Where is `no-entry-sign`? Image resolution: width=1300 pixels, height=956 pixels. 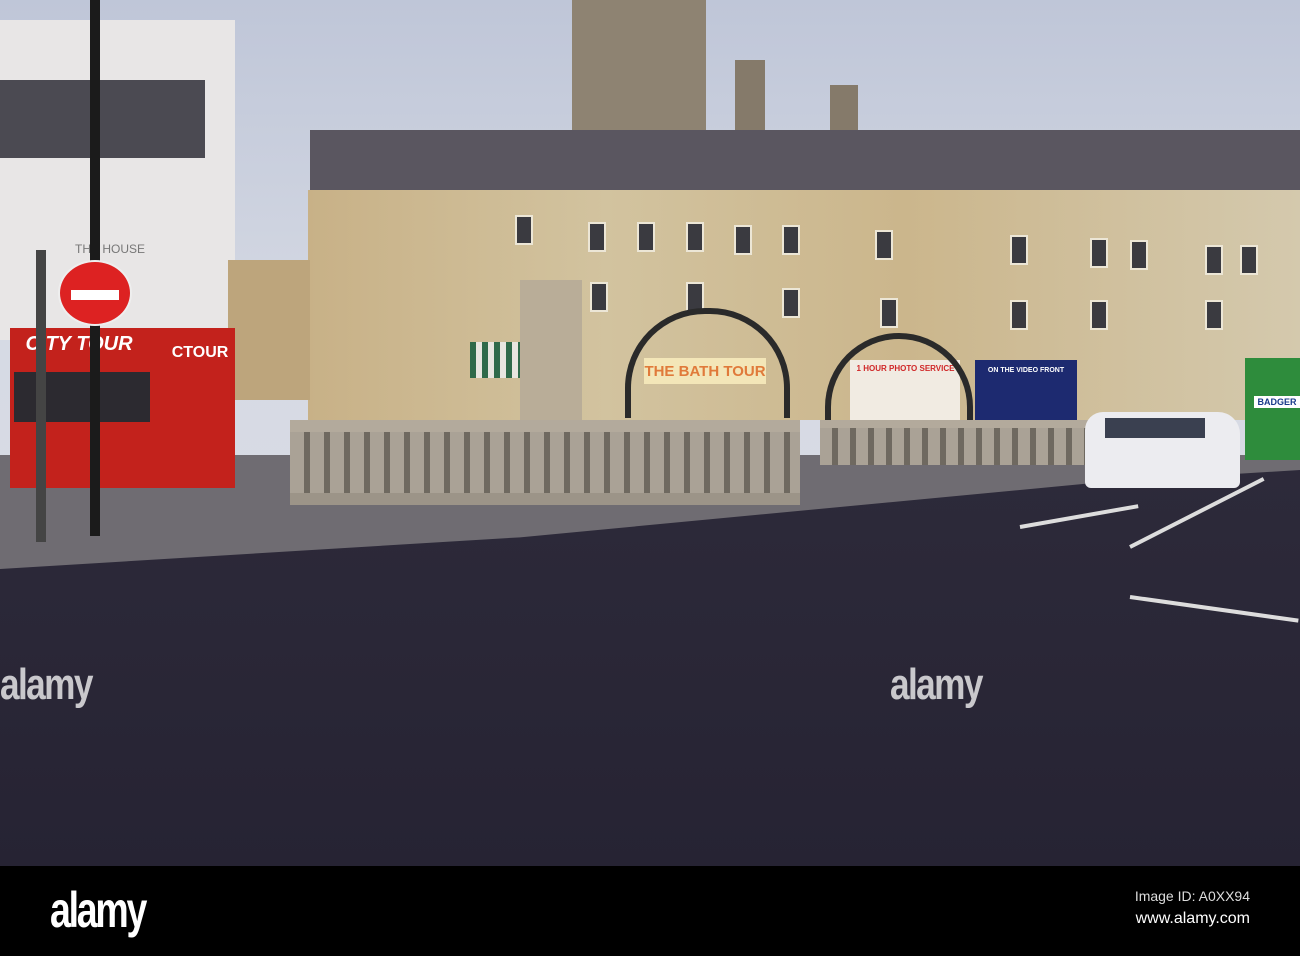
no-entry-sign is located at coordinates (95, 293).